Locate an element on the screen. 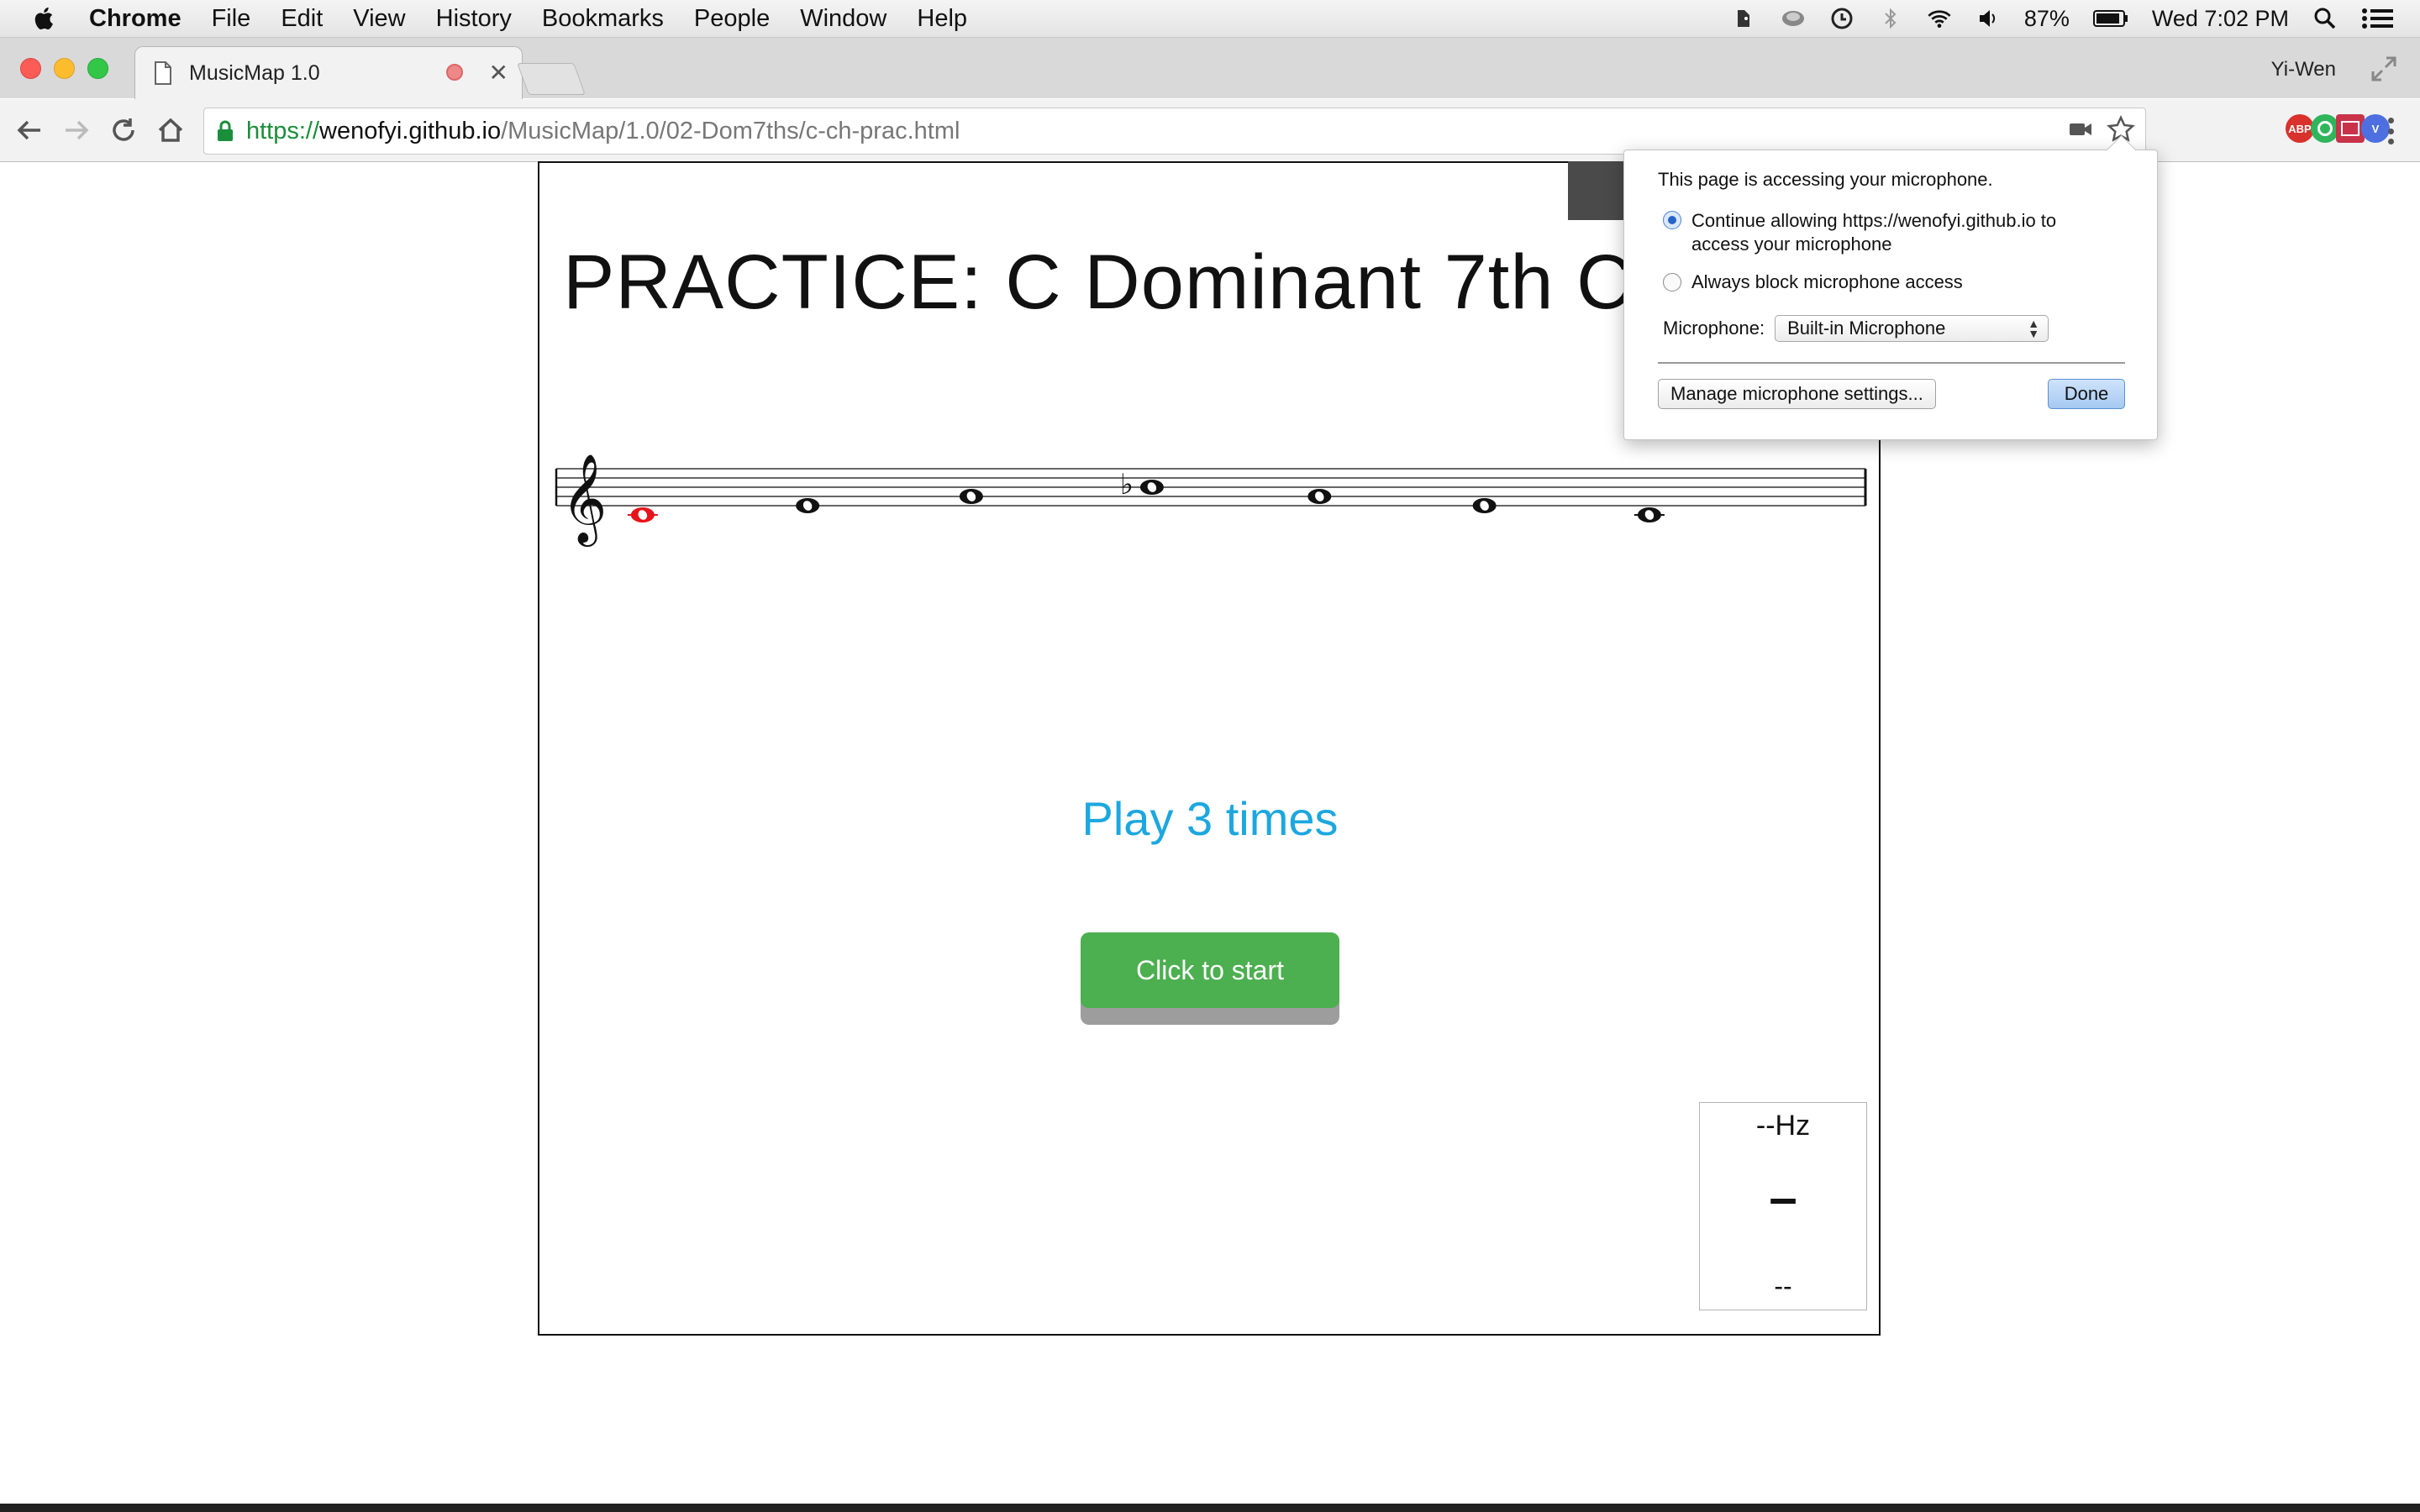  apple-icon is located at coordinates (44, 18).